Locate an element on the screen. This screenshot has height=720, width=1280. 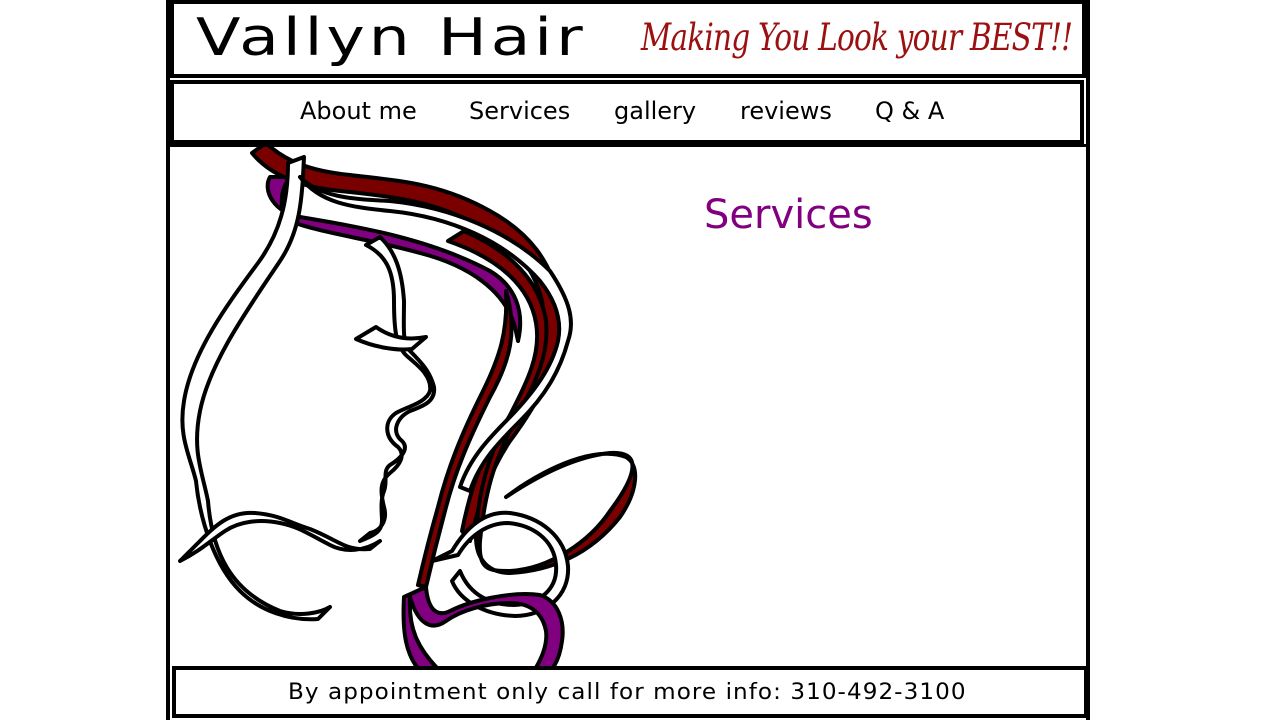
nav-item-reviews: reviews is located at coordinates (786, 111).